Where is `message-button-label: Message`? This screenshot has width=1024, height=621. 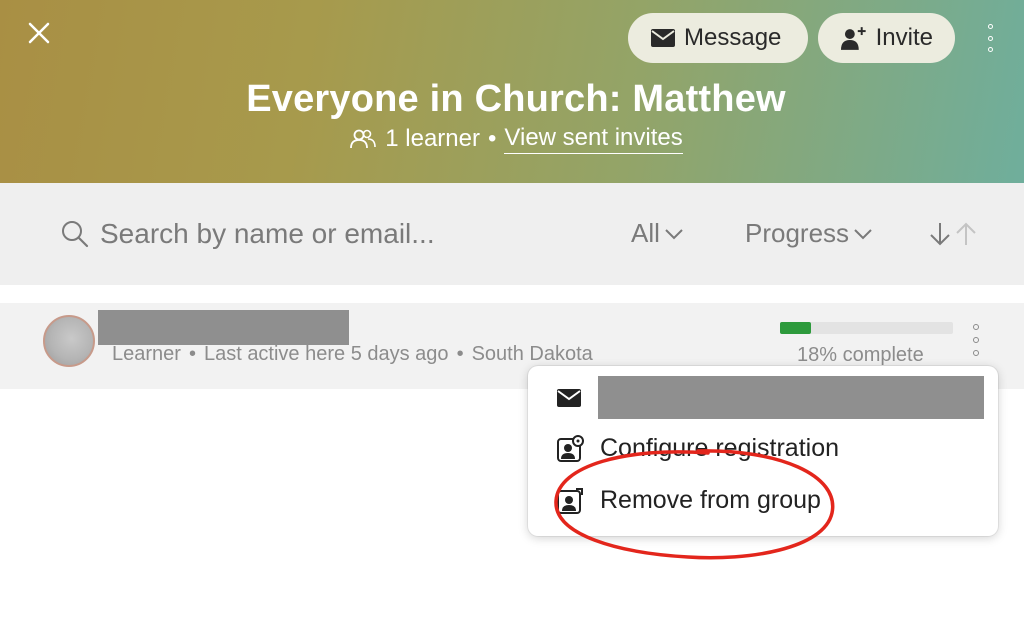 message-button-label: Message is located at coordinates (733, 37).